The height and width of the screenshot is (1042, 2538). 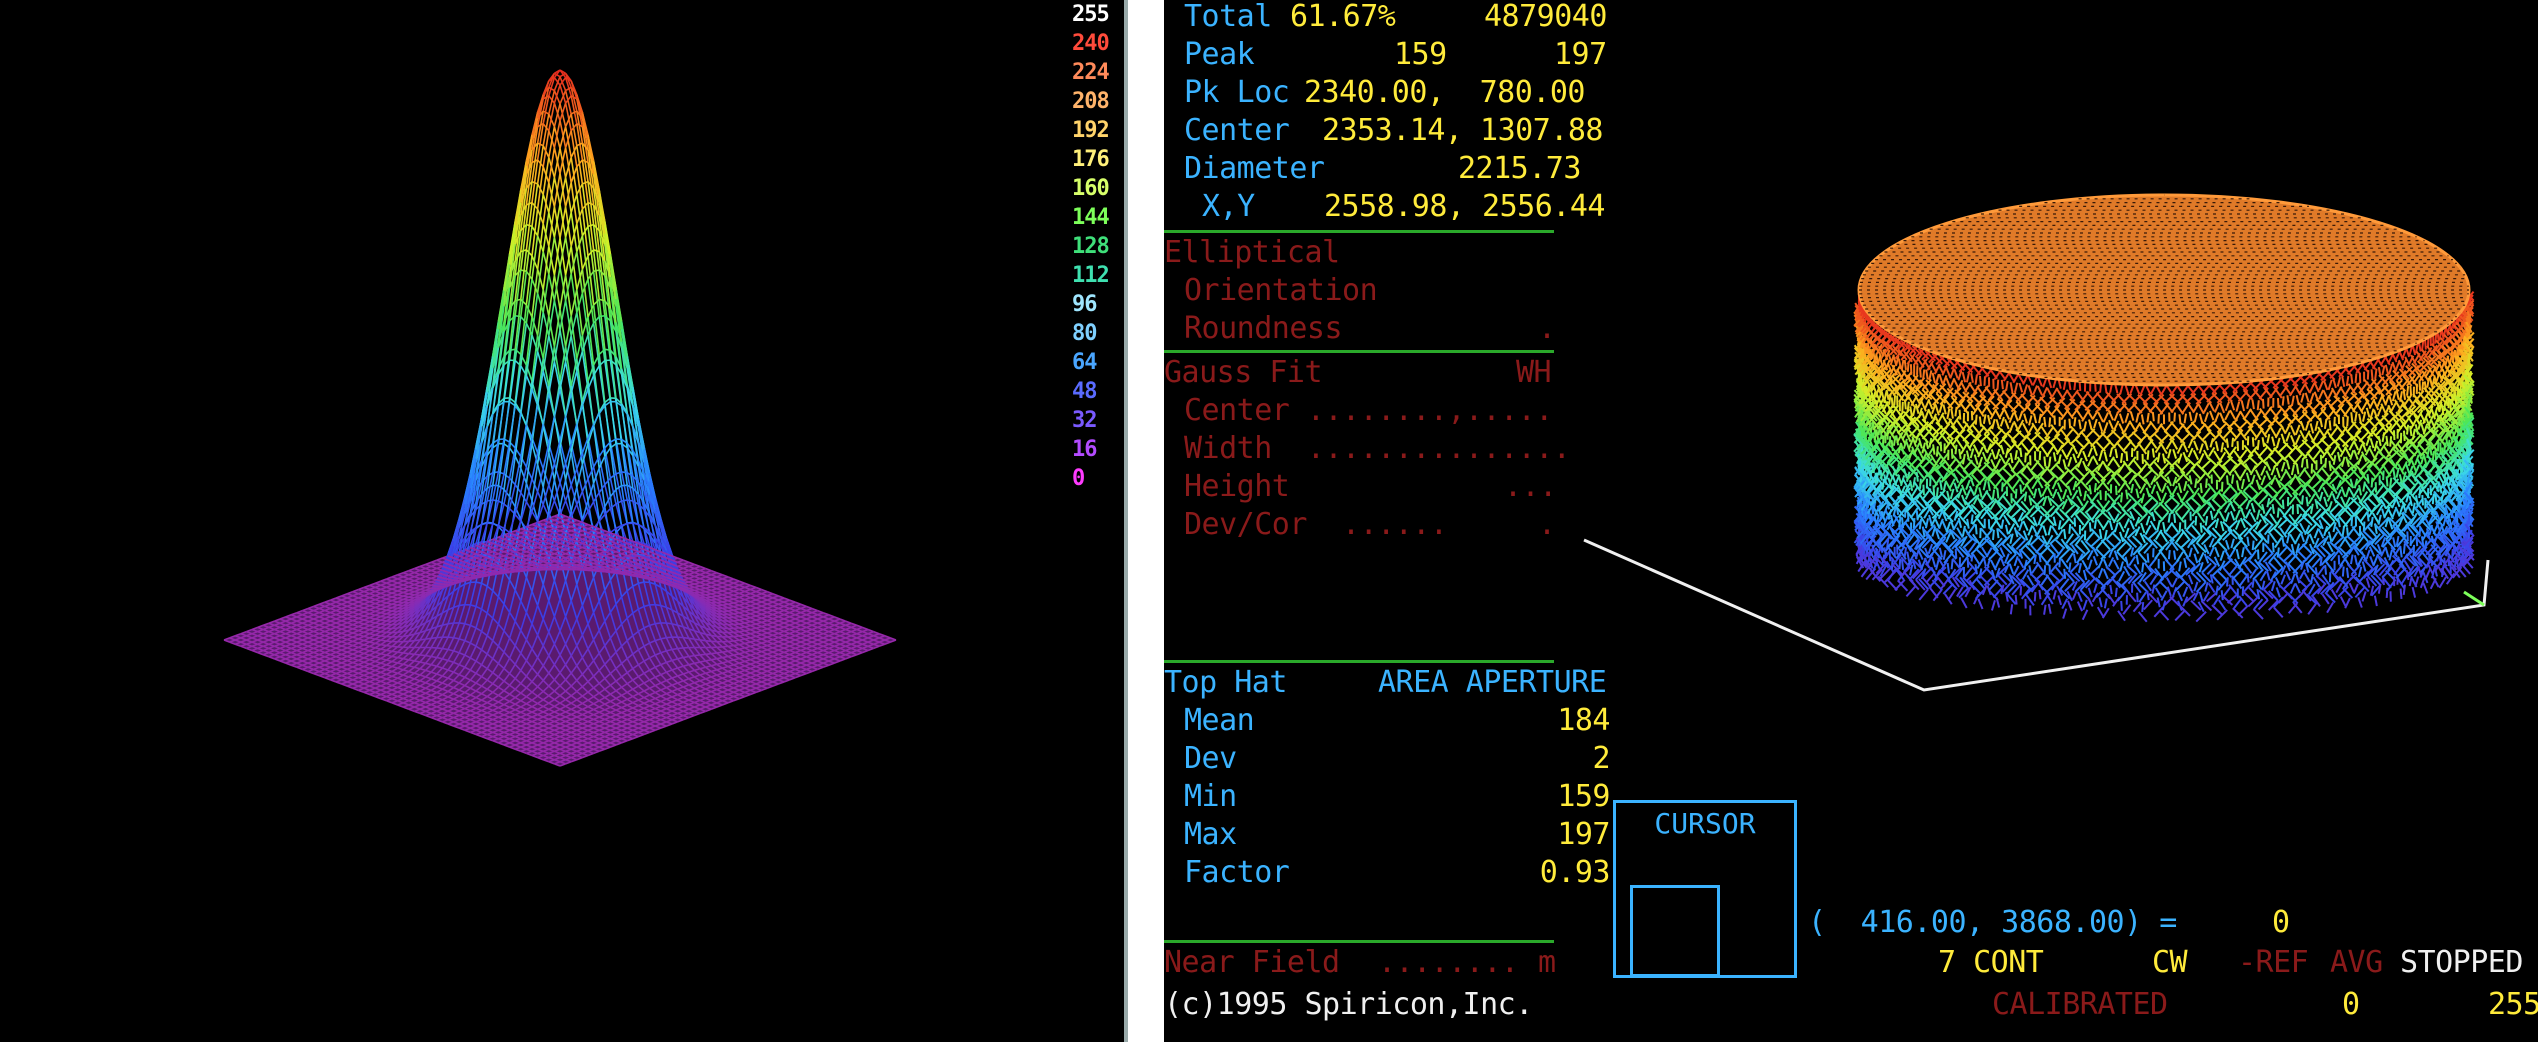 I want to click on total-percent: 61.67%, so click(x=1343, y=17).